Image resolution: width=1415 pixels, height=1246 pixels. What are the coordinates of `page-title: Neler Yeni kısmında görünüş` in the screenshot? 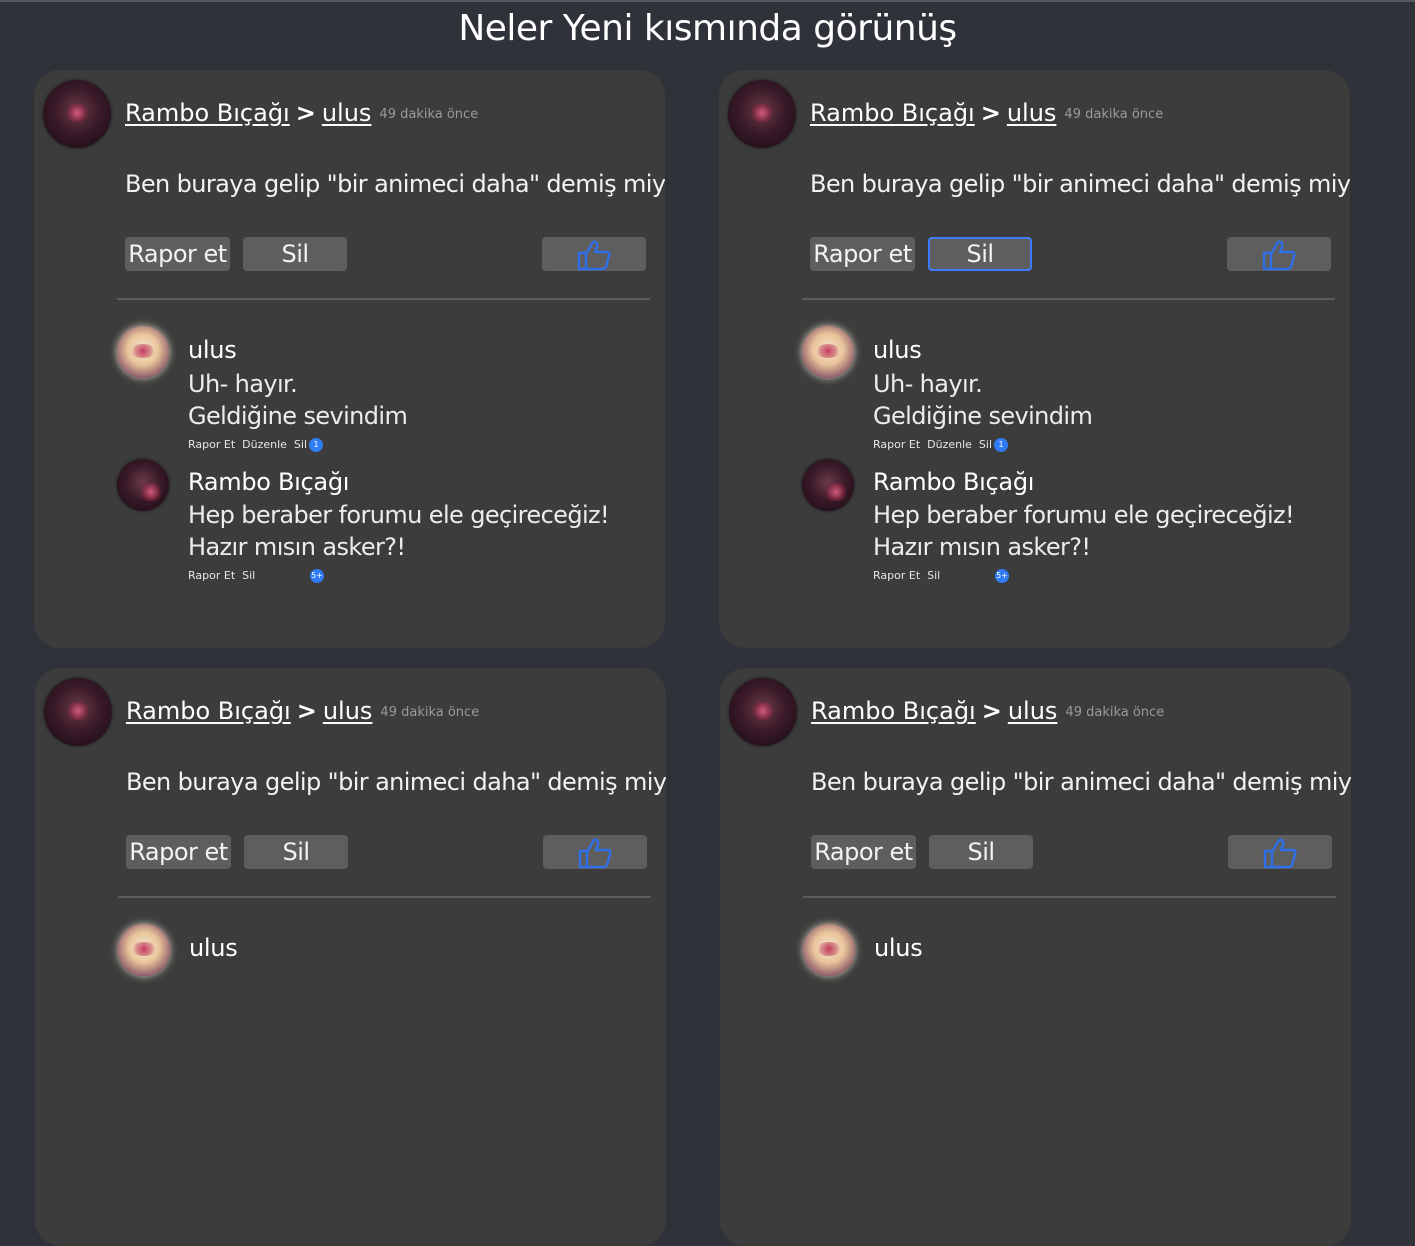 It's located at (707, 28).